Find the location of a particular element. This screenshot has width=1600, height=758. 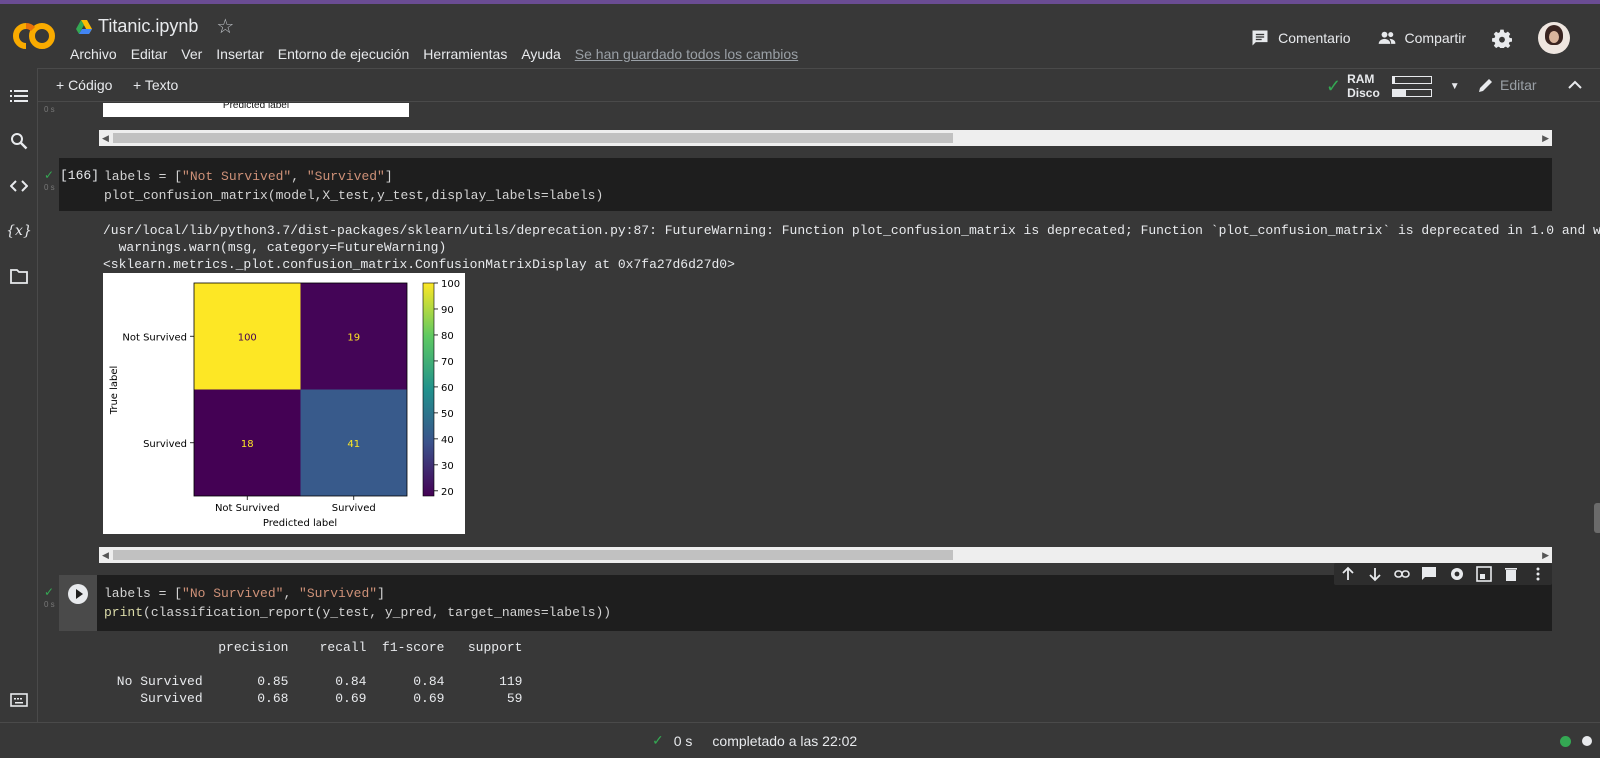

resources-indicator: ✓ RAM Disco ▼ is located at coordinates (1393, 86).